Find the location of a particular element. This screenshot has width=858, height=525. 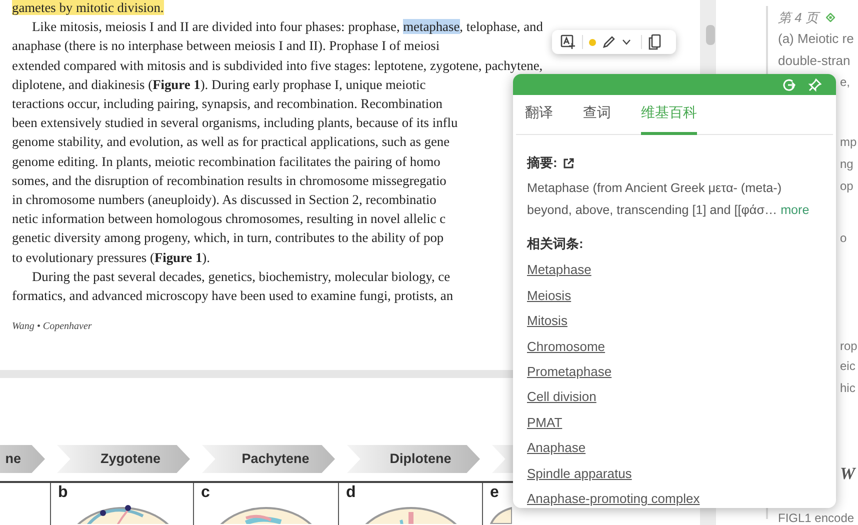

summary-text: Metaphase (from Ancient Greek μετα- (meta-) beyond, above, transcending [1] and [[φάσ… more is located at coordinates (668, 199).